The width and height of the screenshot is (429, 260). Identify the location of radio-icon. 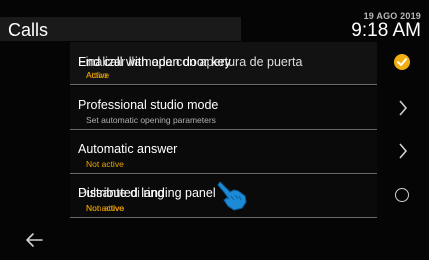
(402, 195).